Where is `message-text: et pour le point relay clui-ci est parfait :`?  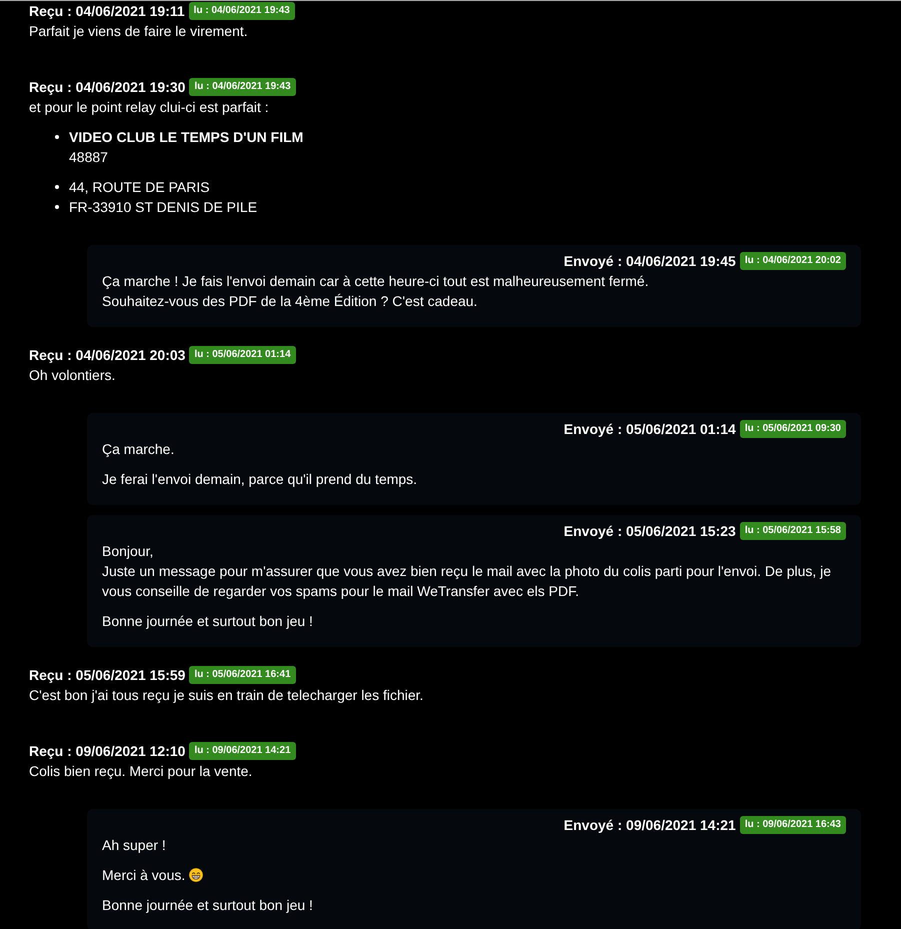
message-text: et pour le point relay clui-ci est parfait : is located at coordinates (149, 107).